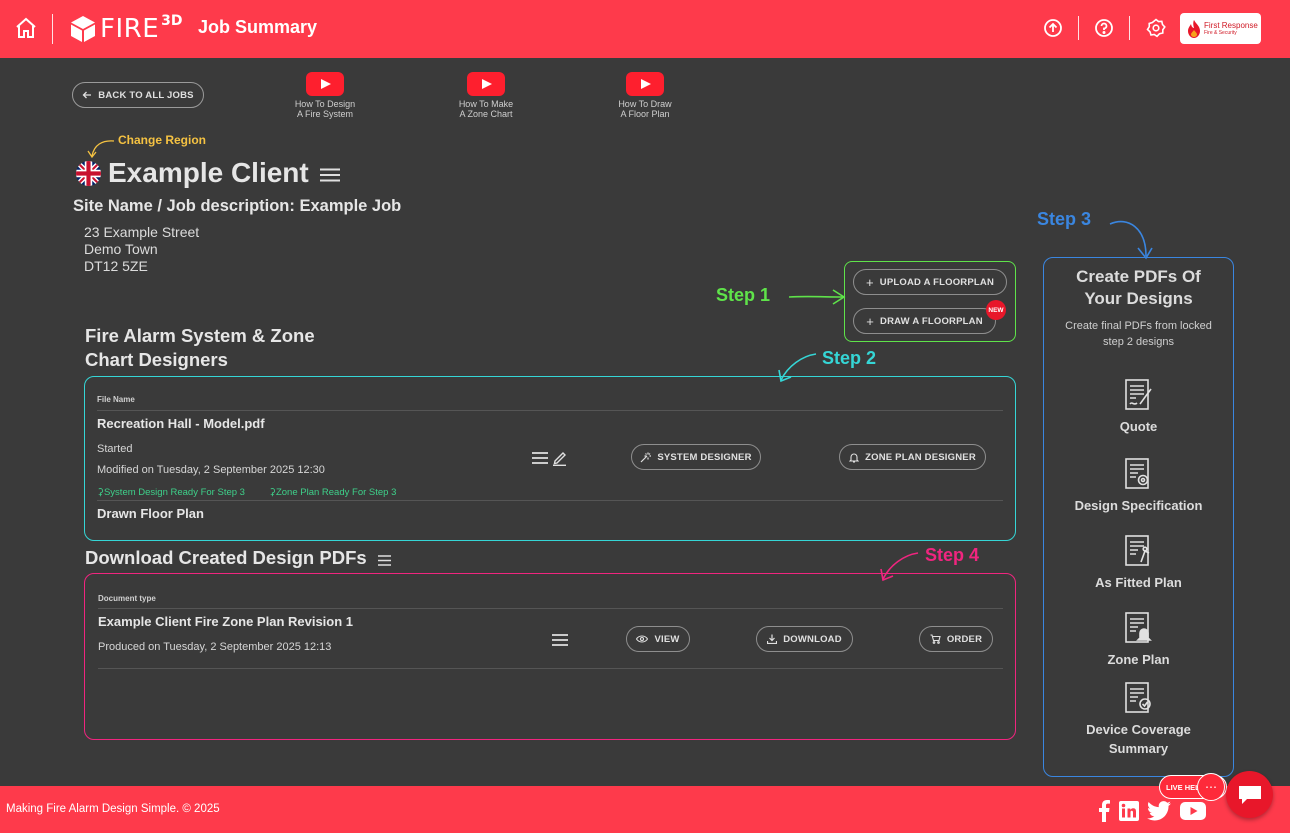  I want to click on change-region-link: Change Region, so click(162, 140).